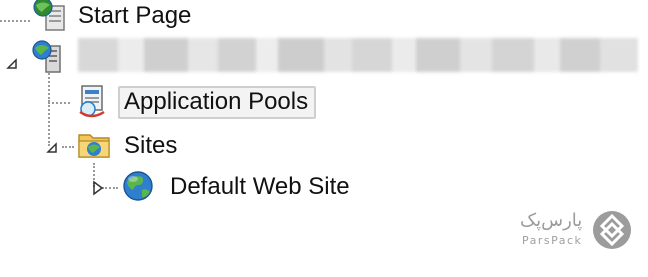  What do you see at coordinates (98, 188) in the screenshot?
I see `expand-arrow-icon` at bounding box center [98, 188].